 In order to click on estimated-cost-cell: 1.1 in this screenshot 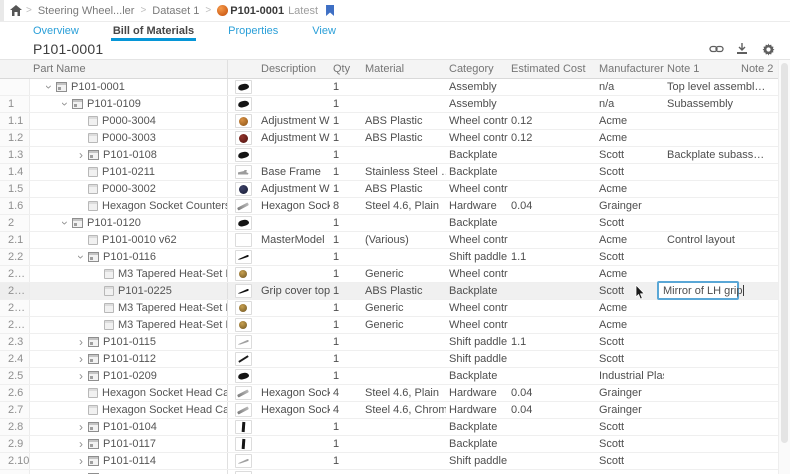, I will do `click(552, 257)`.